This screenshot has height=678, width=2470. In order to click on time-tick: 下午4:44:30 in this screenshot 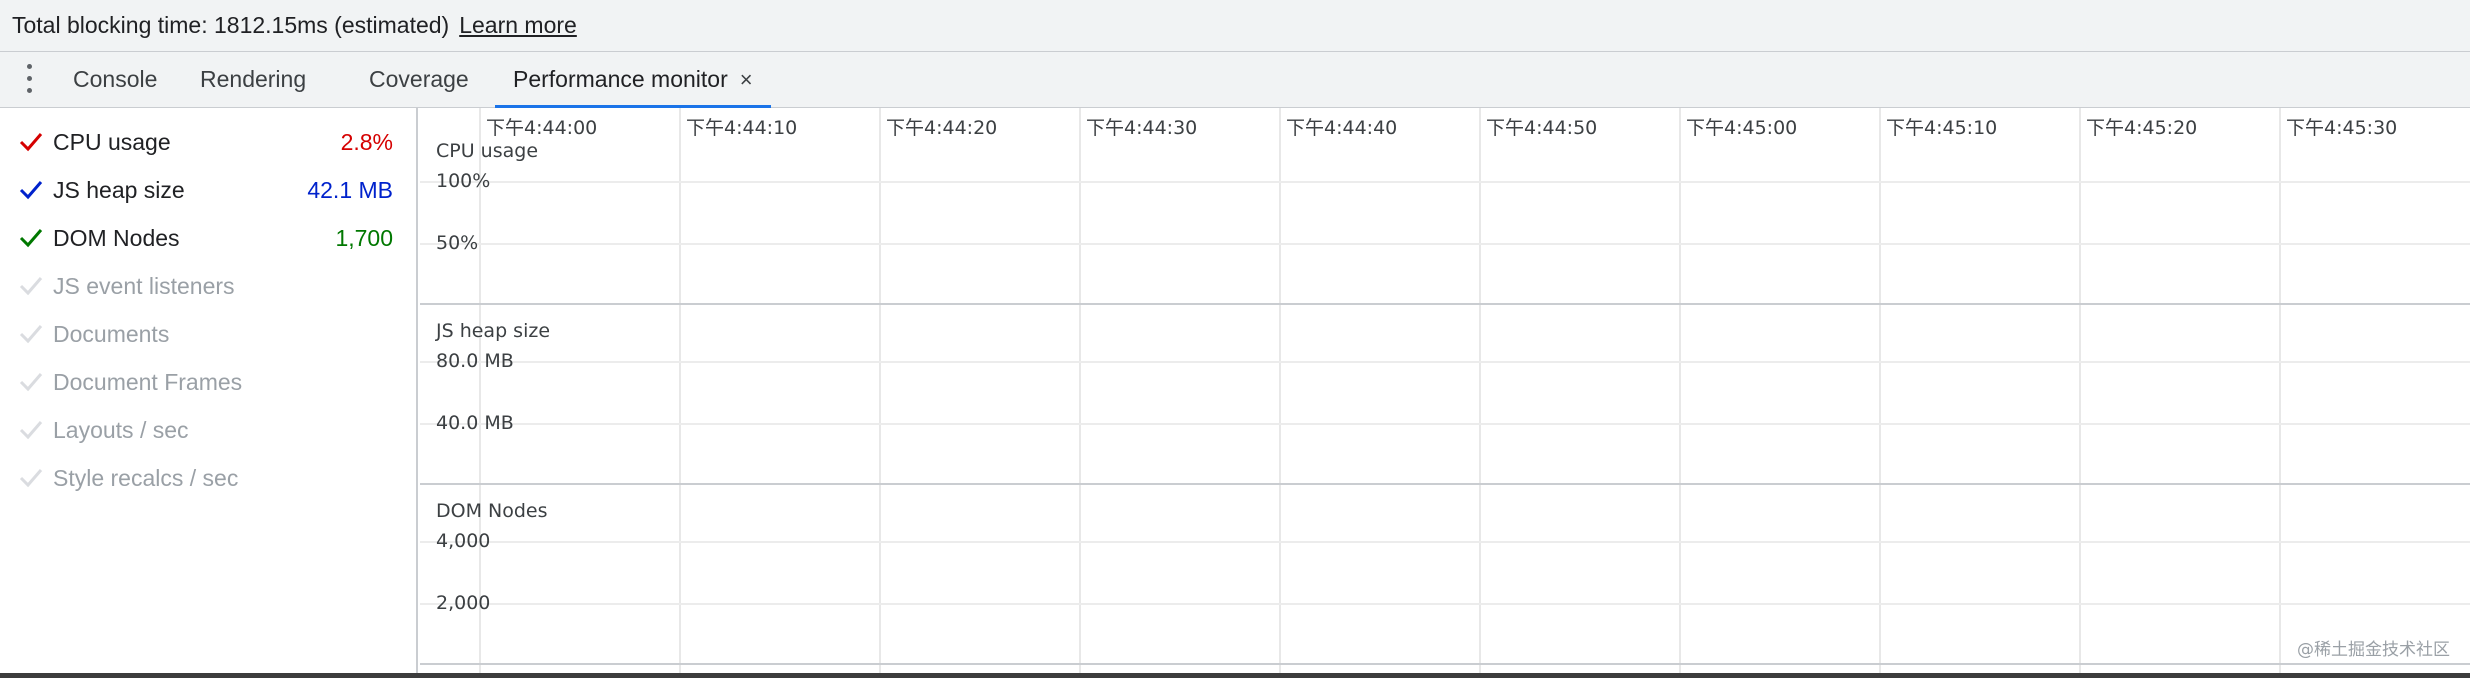, I will do `click(1142, 128)`.